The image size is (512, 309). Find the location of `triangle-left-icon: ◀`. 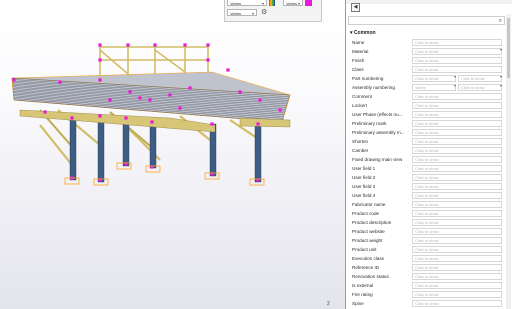

triangle-left-icon: ◀ is located at coordinates (355, 7).